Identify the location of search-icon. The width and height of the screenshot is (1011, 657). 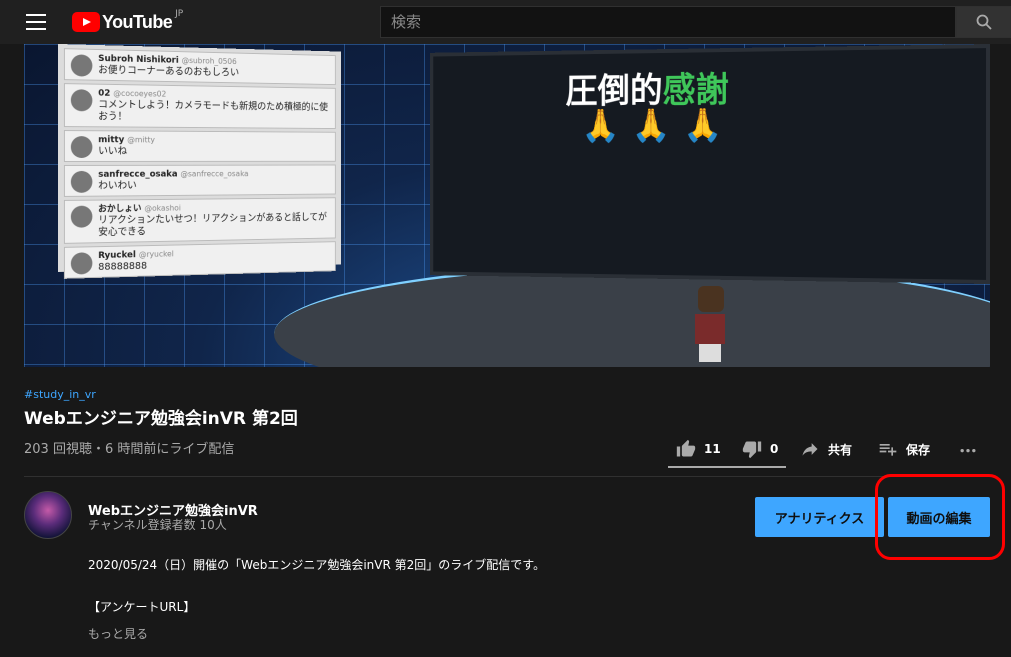
(984, 22).